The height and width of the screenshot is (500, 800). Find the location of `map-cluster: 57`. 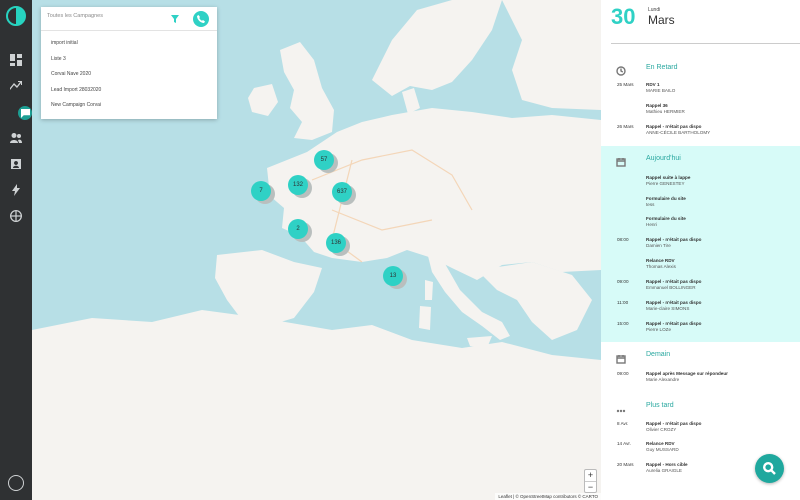

map-cluster: 57 is located at coordinates (324, 160).